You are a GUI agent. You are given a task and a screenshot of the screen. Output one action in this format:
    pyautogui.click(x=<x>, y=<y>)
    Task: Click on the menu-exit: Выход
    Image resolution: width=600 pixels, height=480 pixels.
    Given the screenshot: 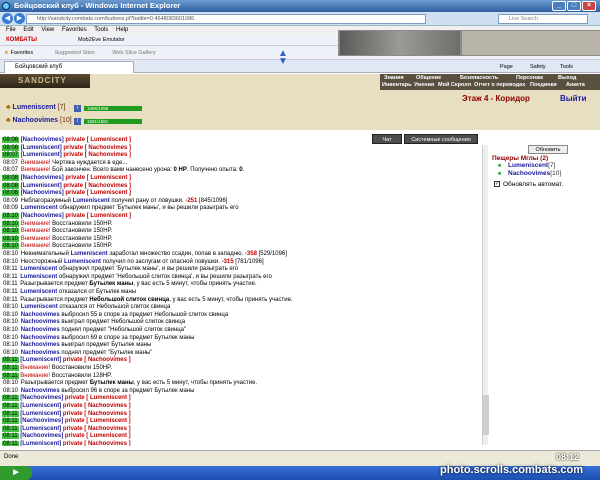 What is the action you would take?
    pyautogui.click(x=567, y=78)
    